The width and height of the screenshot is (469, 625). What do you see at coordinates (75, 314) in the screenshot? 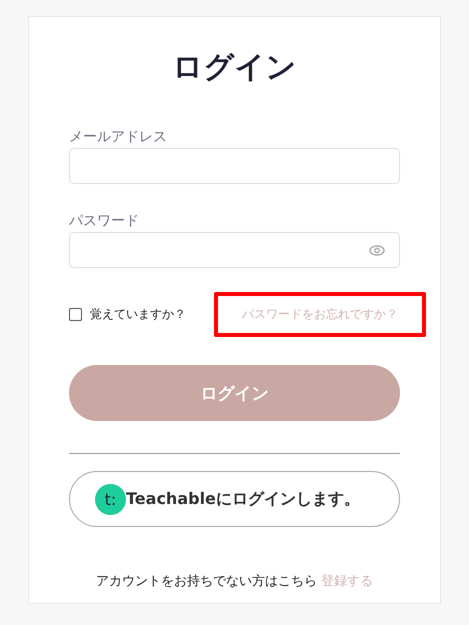
I see `remember-checkbox` at bounding box center [75, 314].